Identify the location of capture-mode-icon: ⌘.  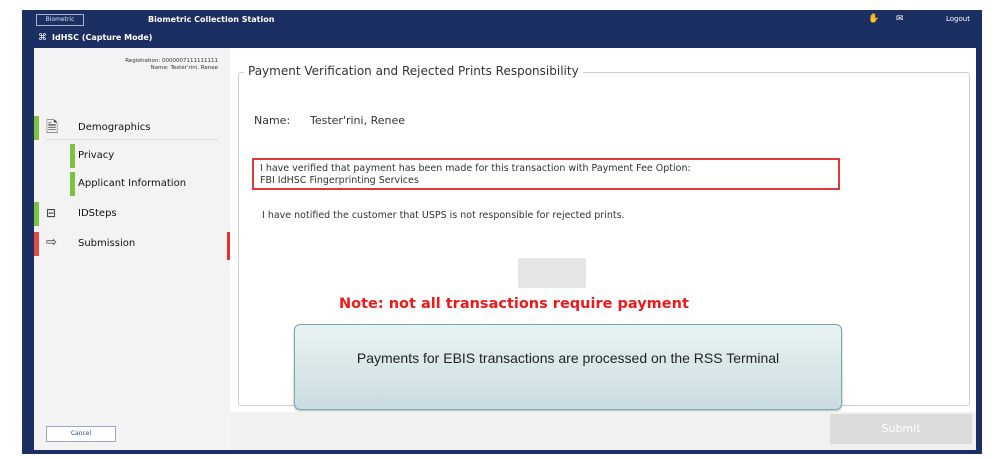
(42, 38).